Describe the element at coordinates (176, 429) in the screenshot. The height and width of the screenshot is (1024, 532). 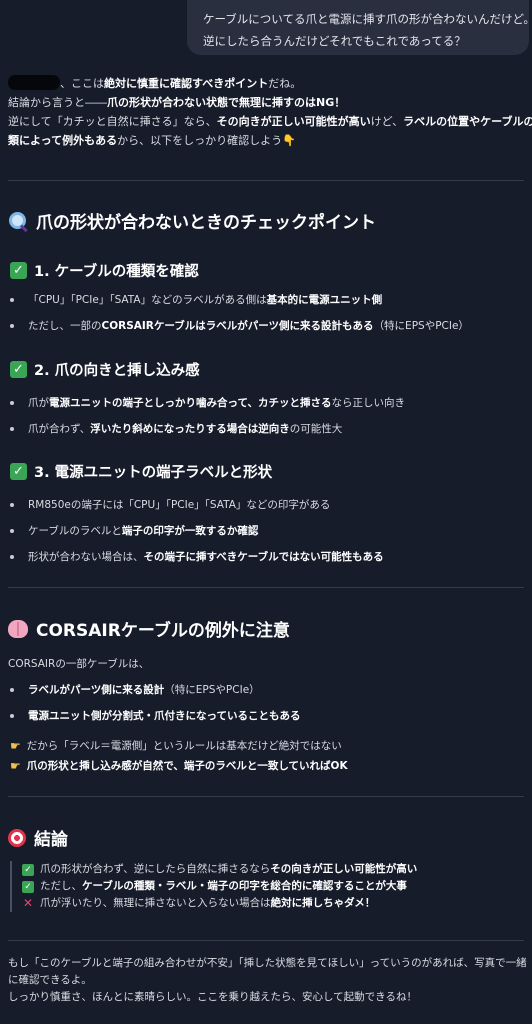
I see `list-item: 爪が合わず、 浮いたり斜めになったりする場合は逆向き の可能性大` at that location.